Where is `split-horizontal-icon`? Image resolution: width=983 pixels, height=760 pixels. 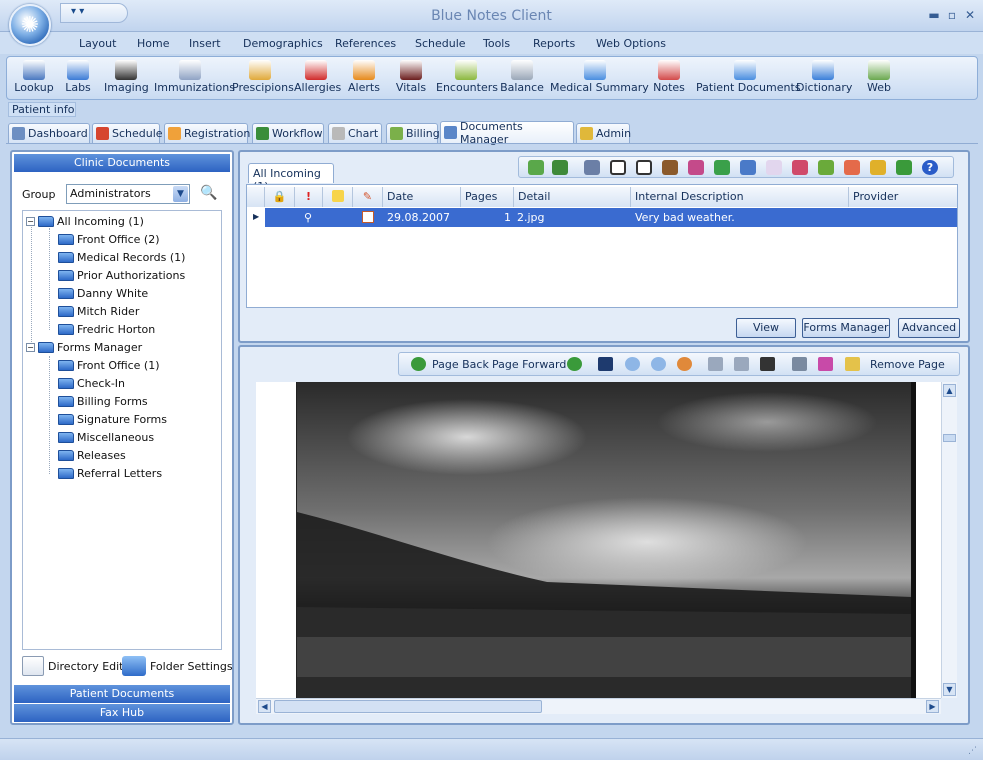 split-horizontal-icon is located at coordinates (644, 167).